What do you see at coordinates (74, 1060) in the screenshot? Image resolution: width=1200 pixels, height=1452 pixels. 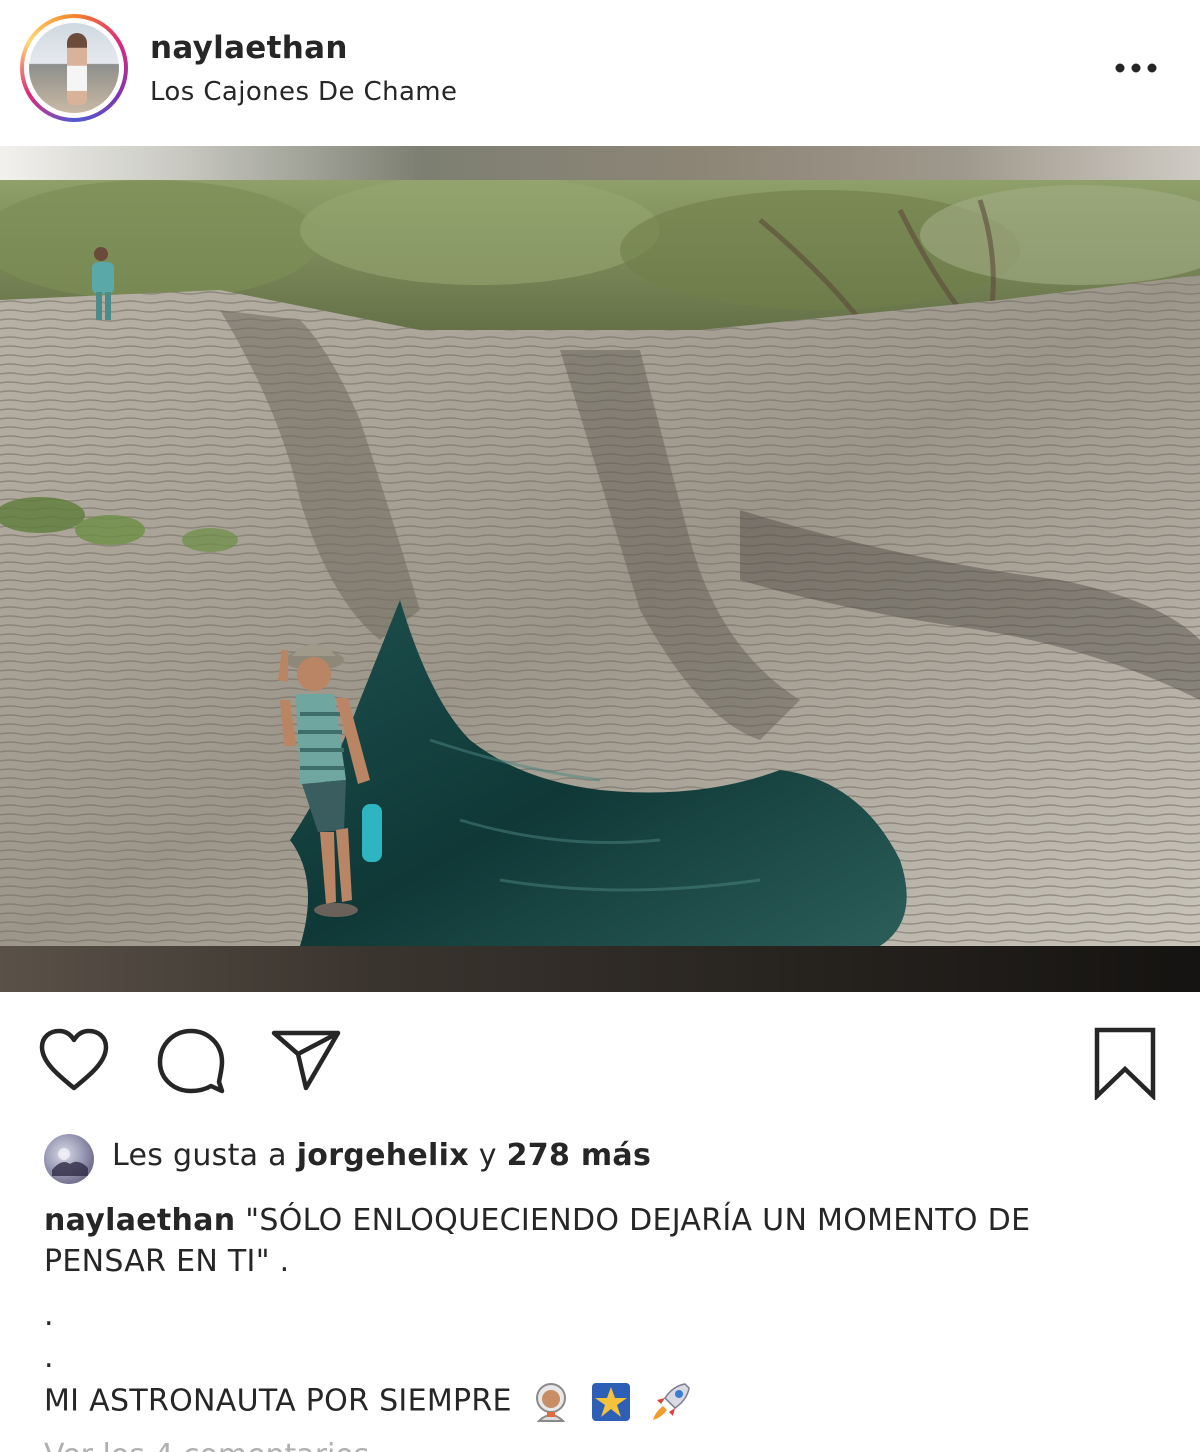 I see `heart-icon` at bounding box center [74, 1060].